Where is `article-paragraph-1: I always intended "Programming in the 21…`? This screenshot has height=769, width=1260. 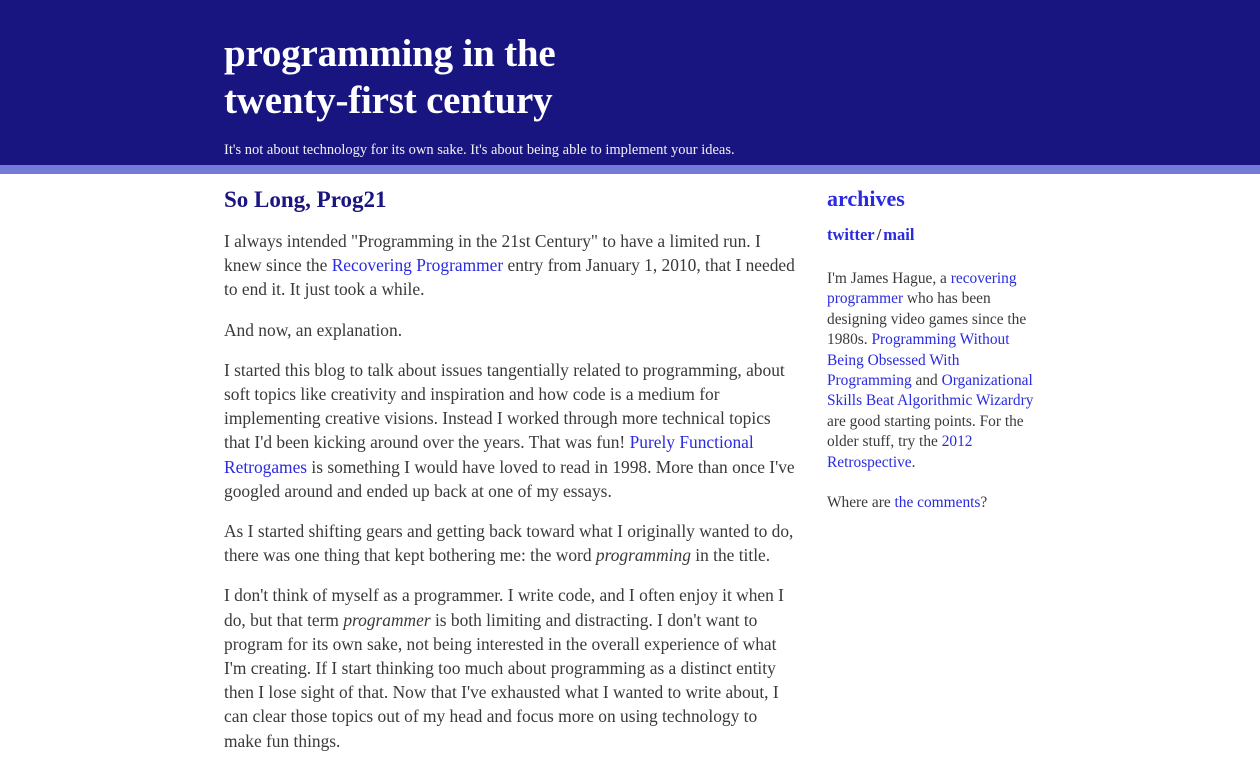
article-paragraph-1: I always intended "Programming in the 21… is located at coordinates (510, 265).